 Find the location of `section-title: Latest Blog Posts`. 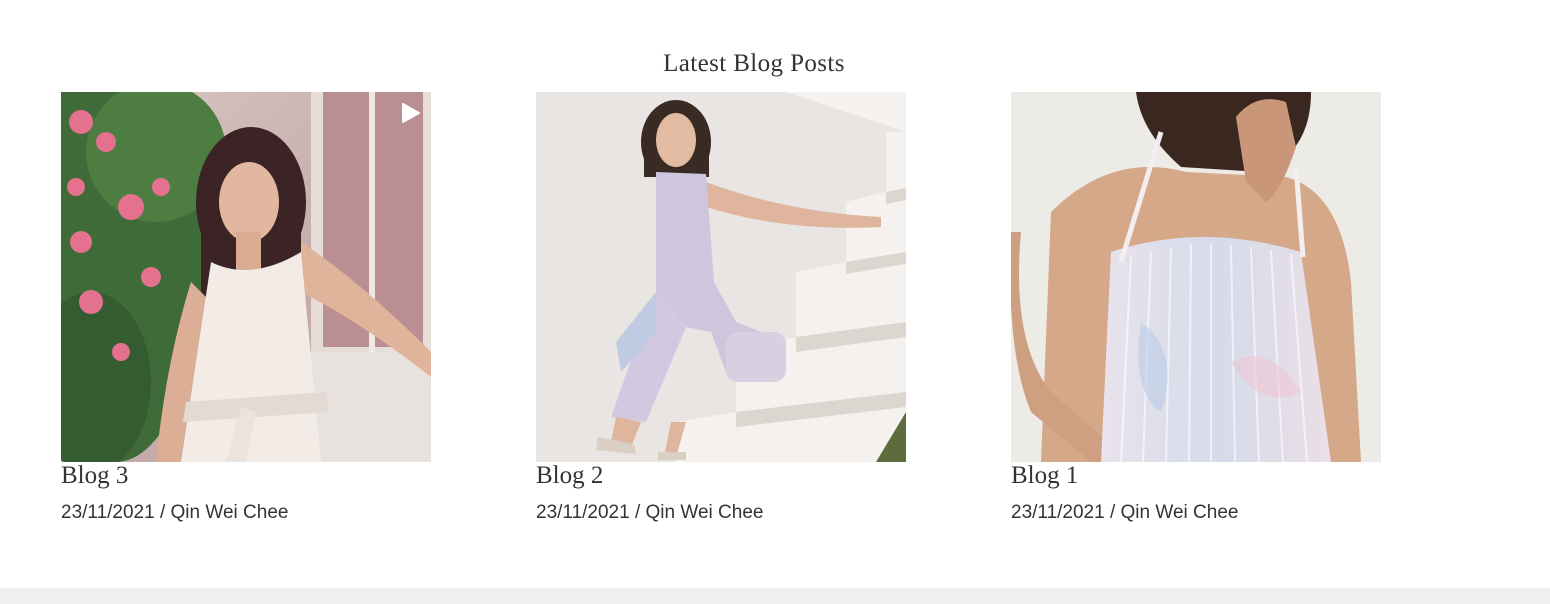

section-title: Latest Blog Posts is located at coordinates (754, 63).